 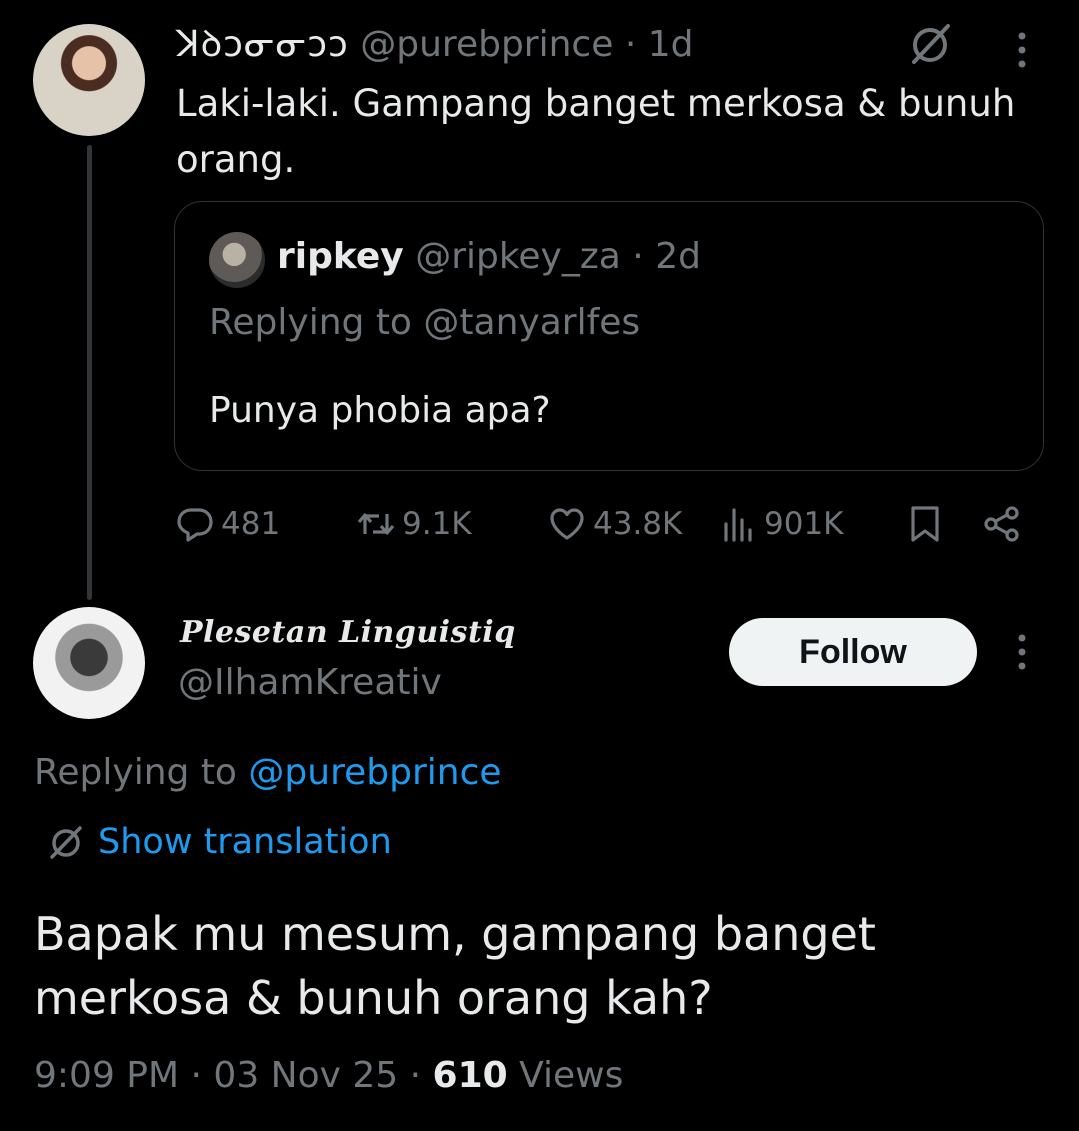 I want to click on reply-button: 481, so click(x=227, y=524).